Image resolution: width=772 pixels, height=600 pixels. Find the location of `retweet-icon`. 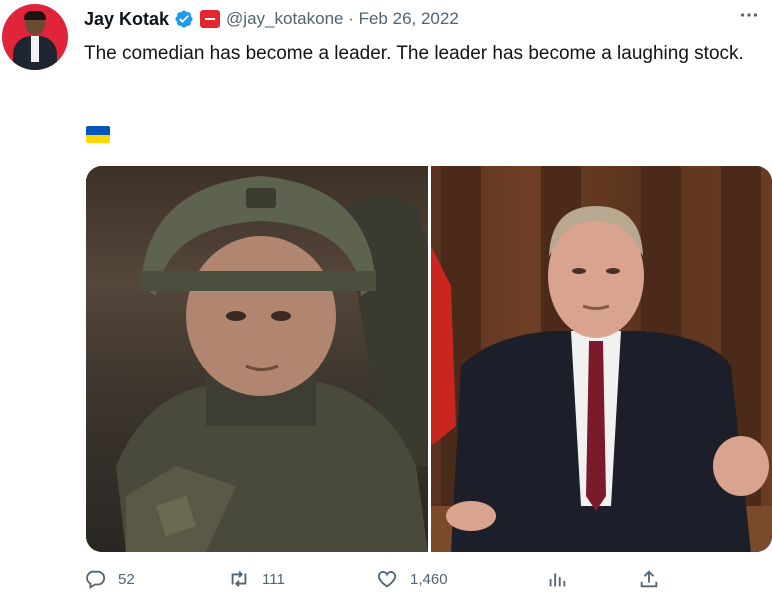

retweet-icon is located at coordinates (239, 579).